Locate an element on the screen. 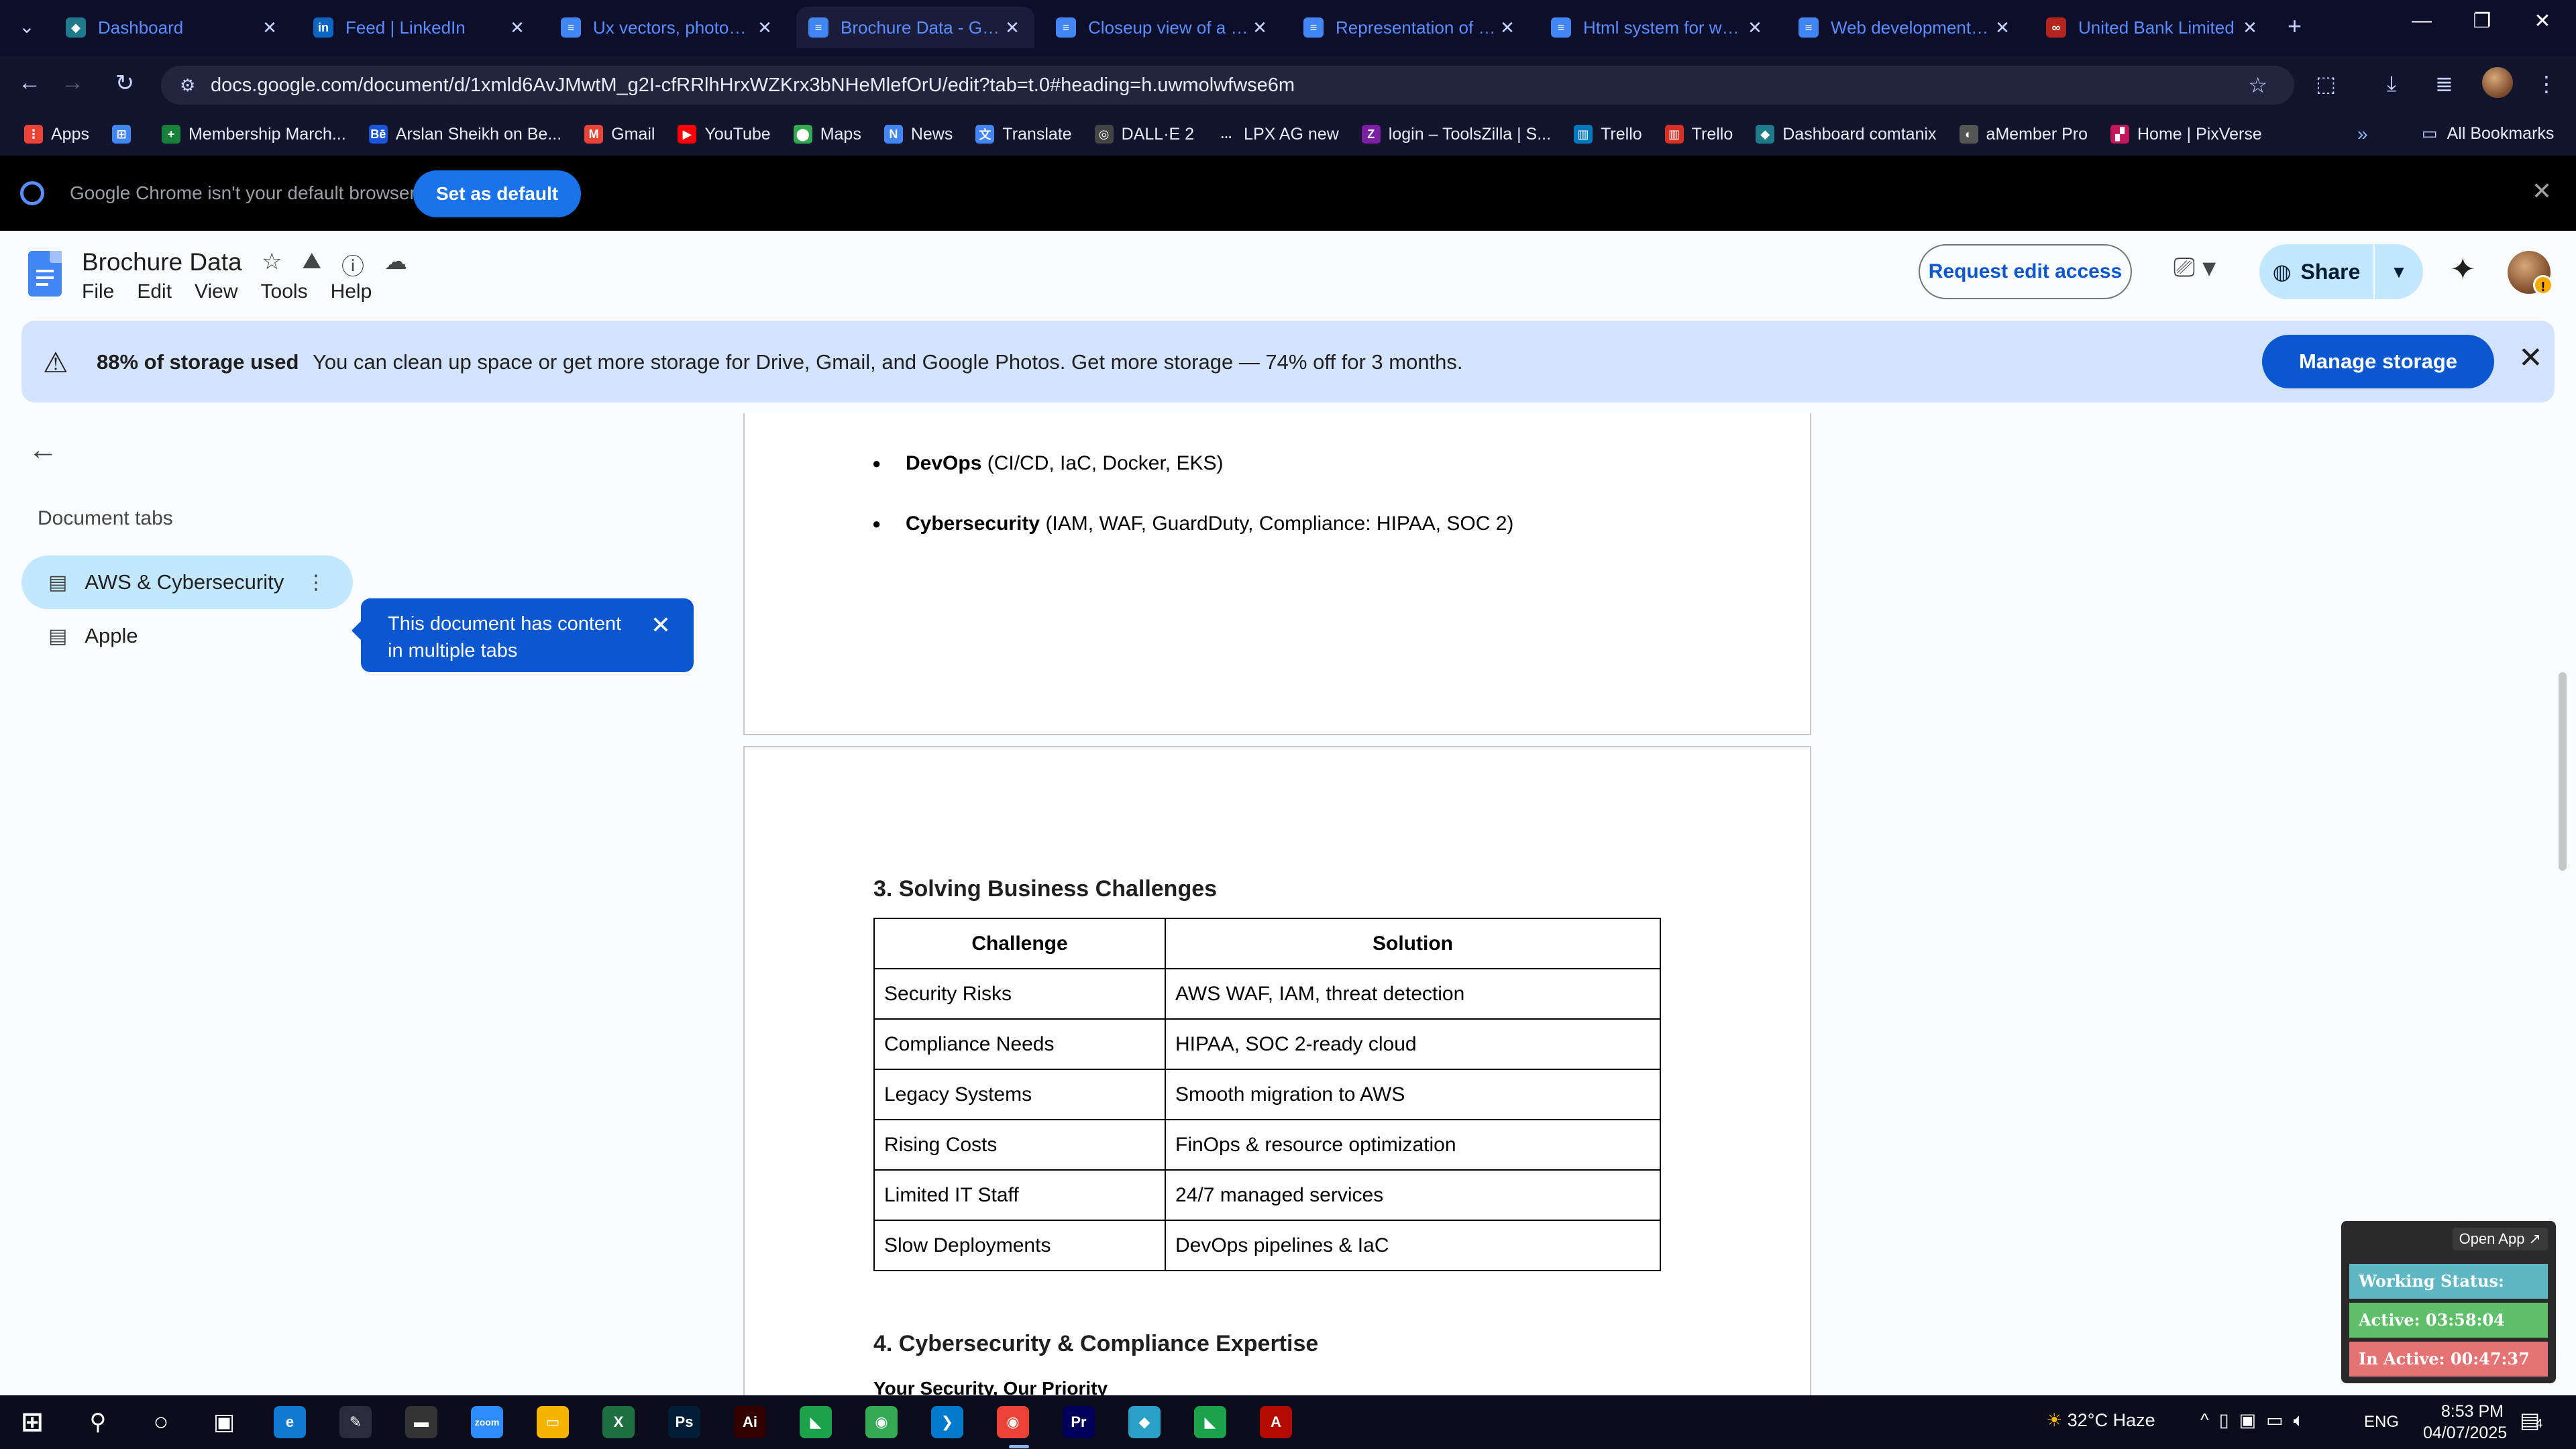 This screenshot has height=1449, width=2576. tab-options-icon: ⋮ is located at coordinates (316, 582).